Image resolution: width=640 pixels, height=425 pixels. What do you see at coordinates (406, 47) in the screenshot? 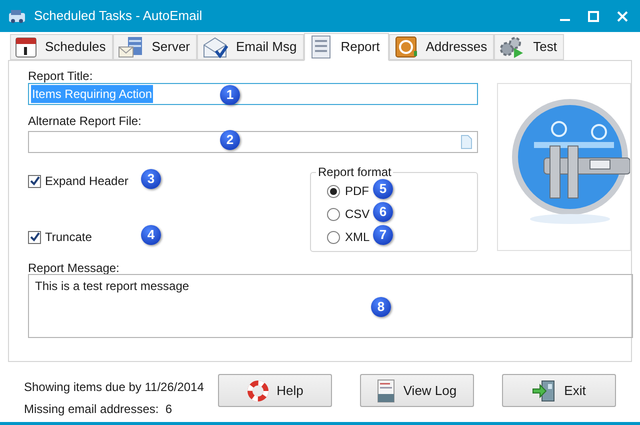
I see `address-book-icon` at bounding box center [406, 47].